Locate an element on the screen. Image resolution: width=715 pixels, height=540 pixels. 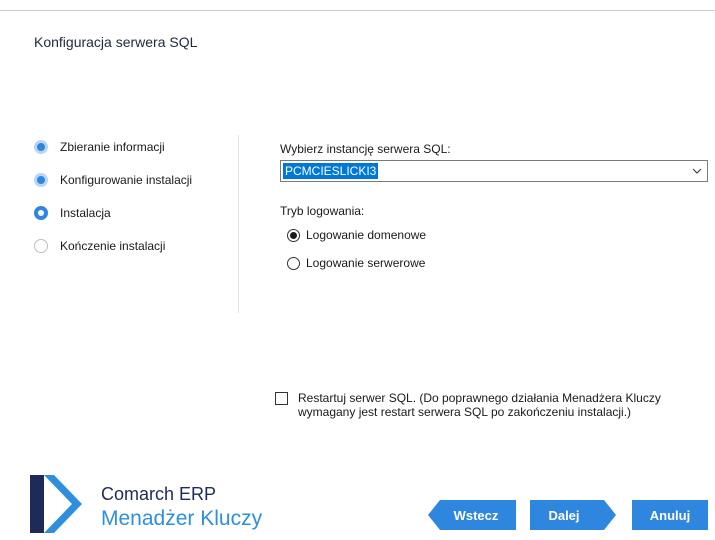
radio-label: Logowanie domenowe is located at coordinates (366, 235).